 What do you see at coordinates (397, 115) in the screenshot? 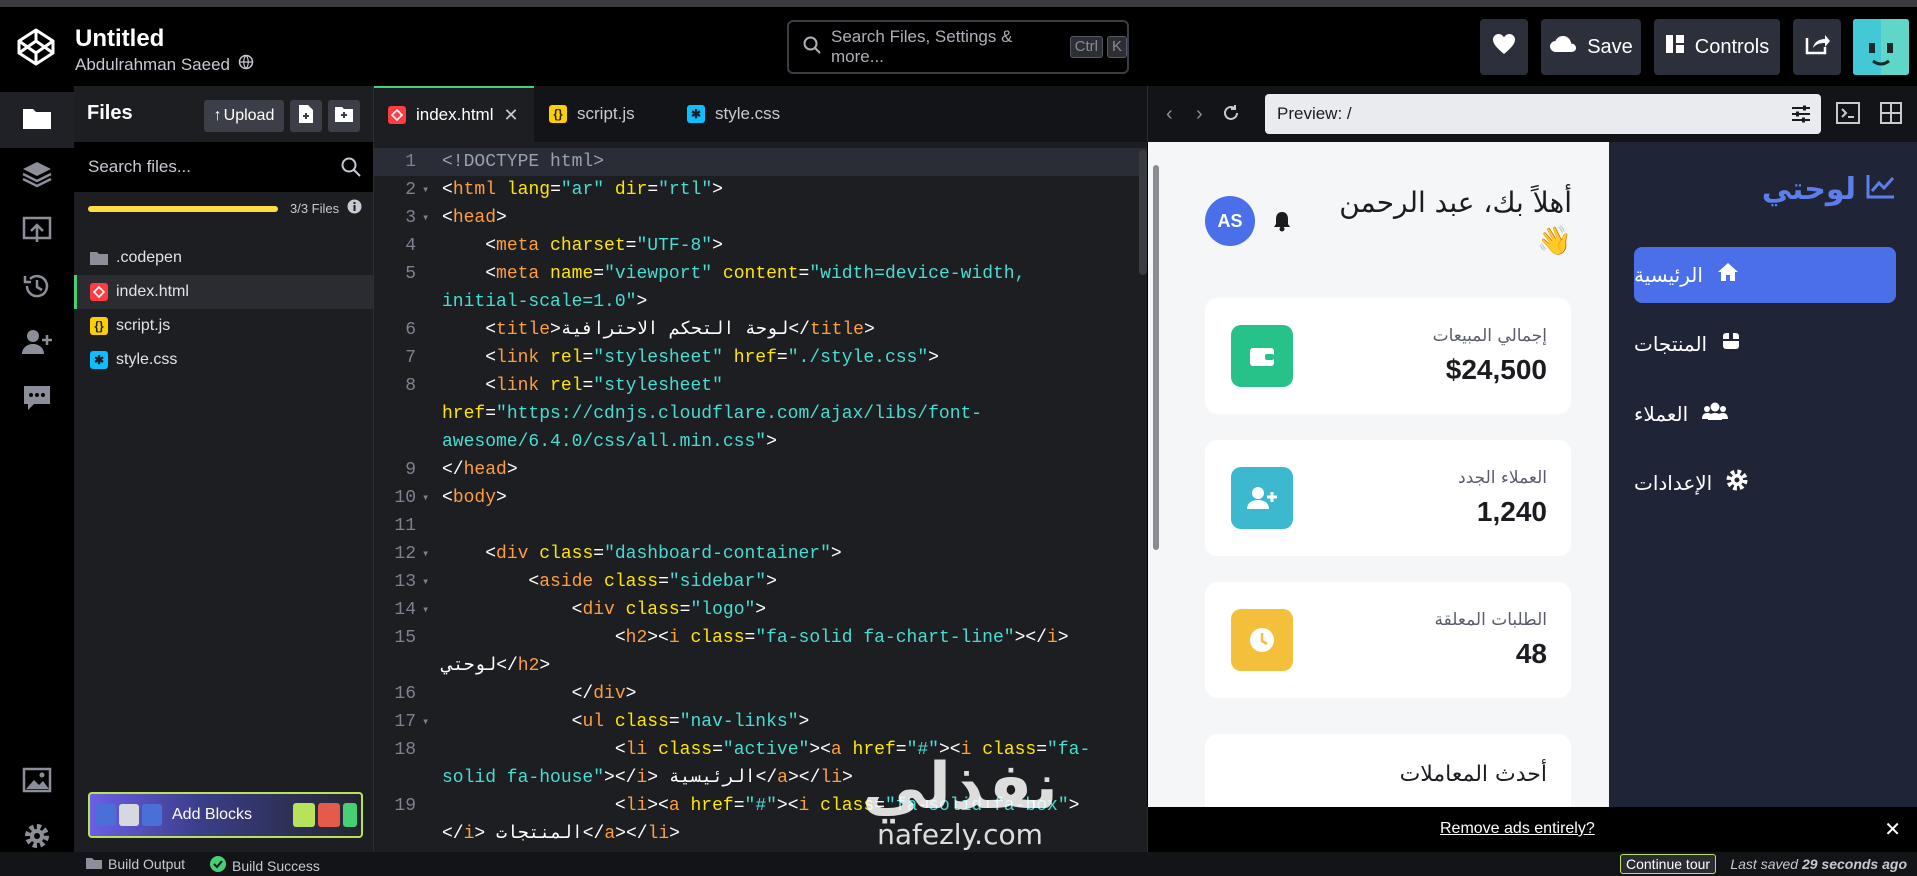
I see `html-file-icon` at bounding box center [397, 115].